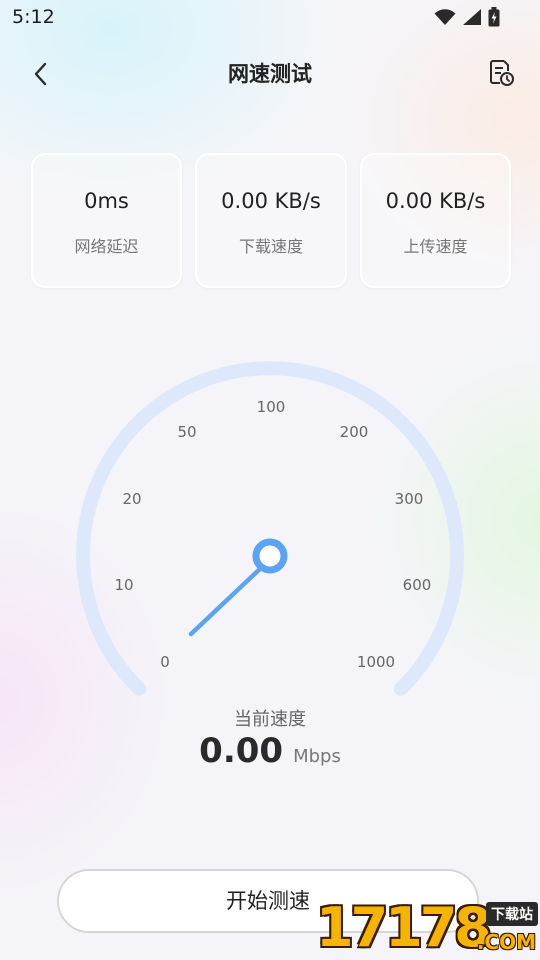 This screenshot has width=540, height=960. Describe the element at coordinates (123, 585) in the screenshot. I see `tick-label-10: 10` at that location.